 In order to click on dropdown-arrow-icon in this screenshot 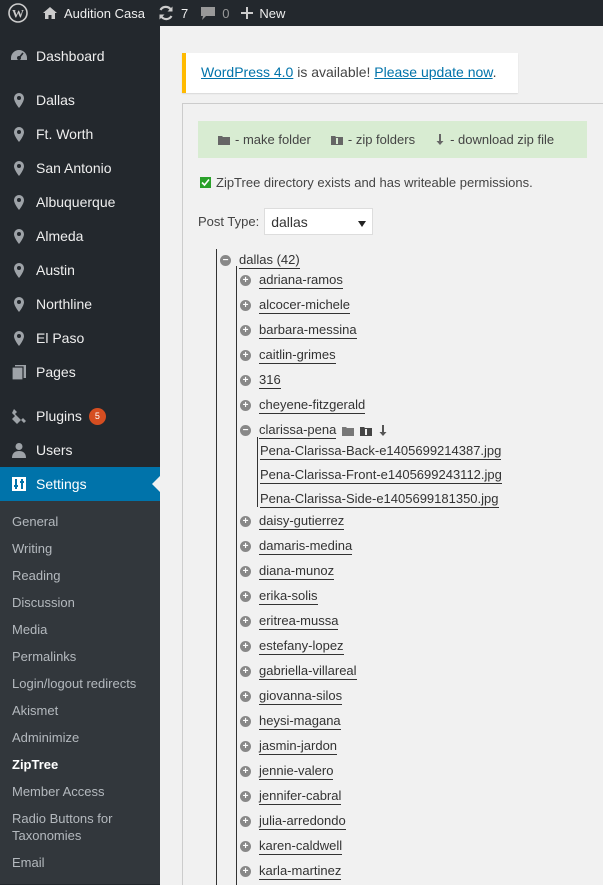, I will do `click(362, 222)`.